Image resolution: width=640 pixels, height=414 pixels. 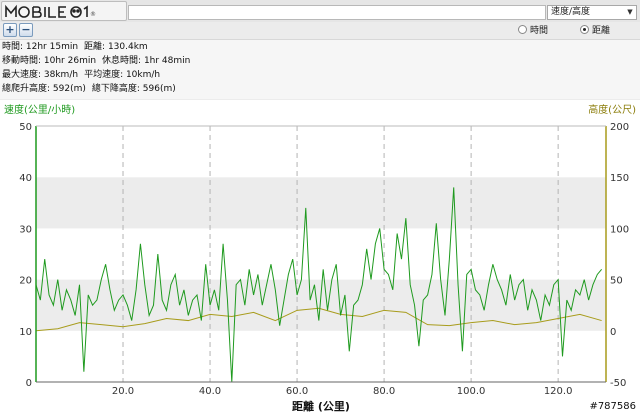 I want to click on axis-mode-time-radio: 時間, so click(x=533, y=31).